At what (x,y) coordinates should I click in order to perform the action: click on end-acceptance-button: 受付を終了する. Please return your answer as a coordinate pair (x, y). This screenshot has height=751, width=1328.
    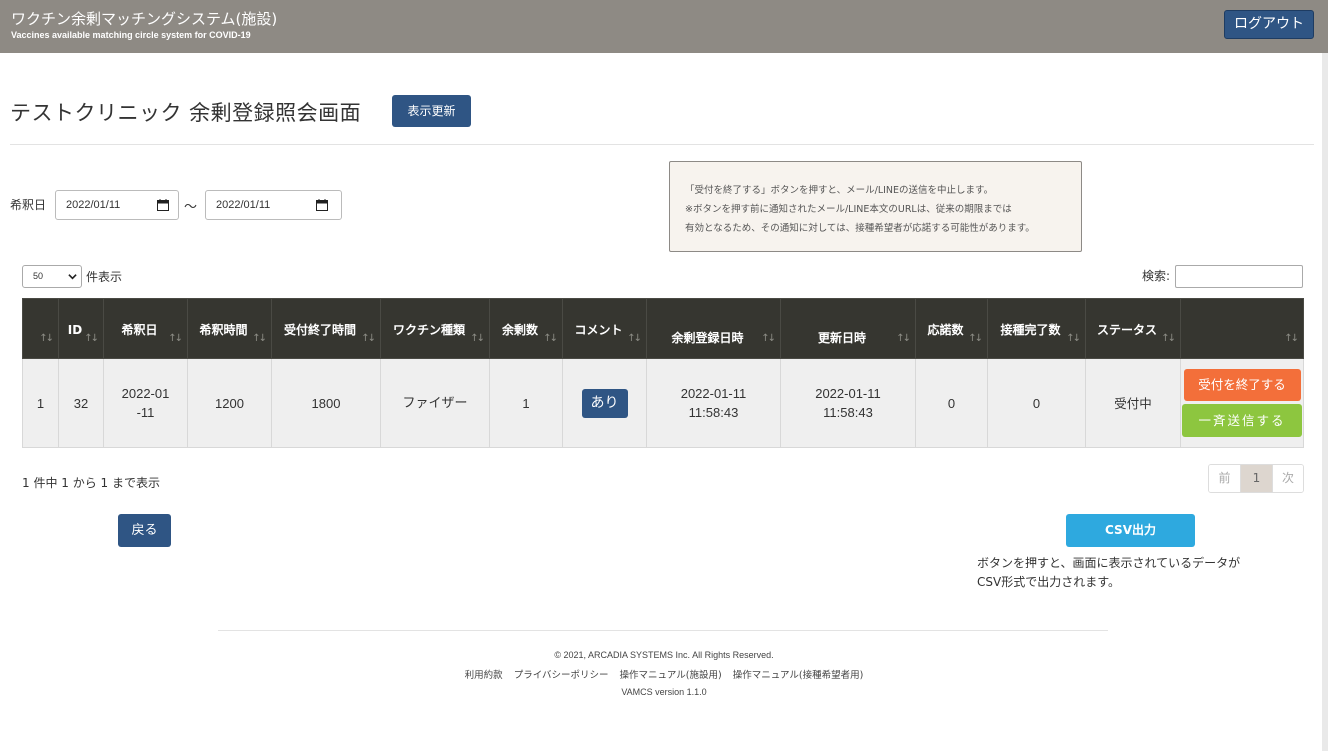
    Looking at the image, I should click on (1242, 385).